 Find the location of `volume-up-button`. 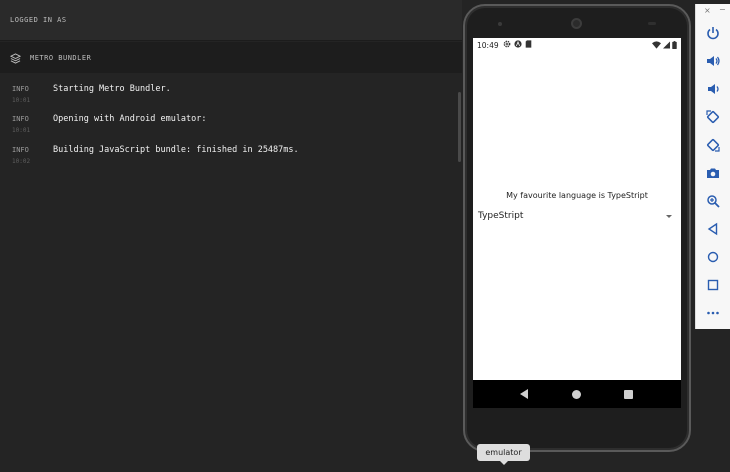

volume-up-button is located at coordinates (713, 61).